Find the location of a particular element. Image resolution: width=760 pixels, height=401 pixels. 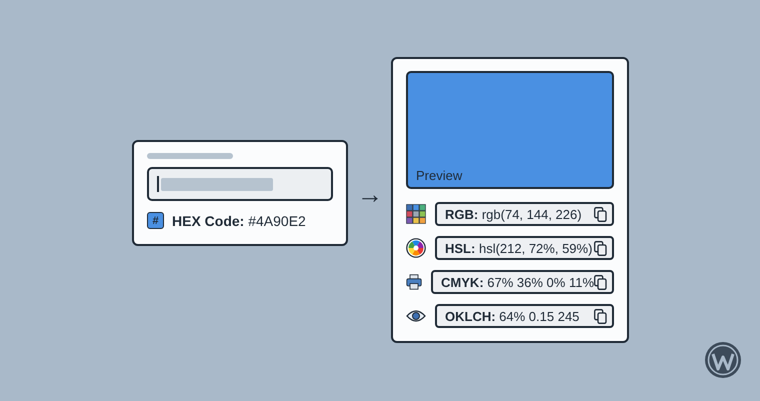

color-wheel-icon is located at coordinates (416, 248).